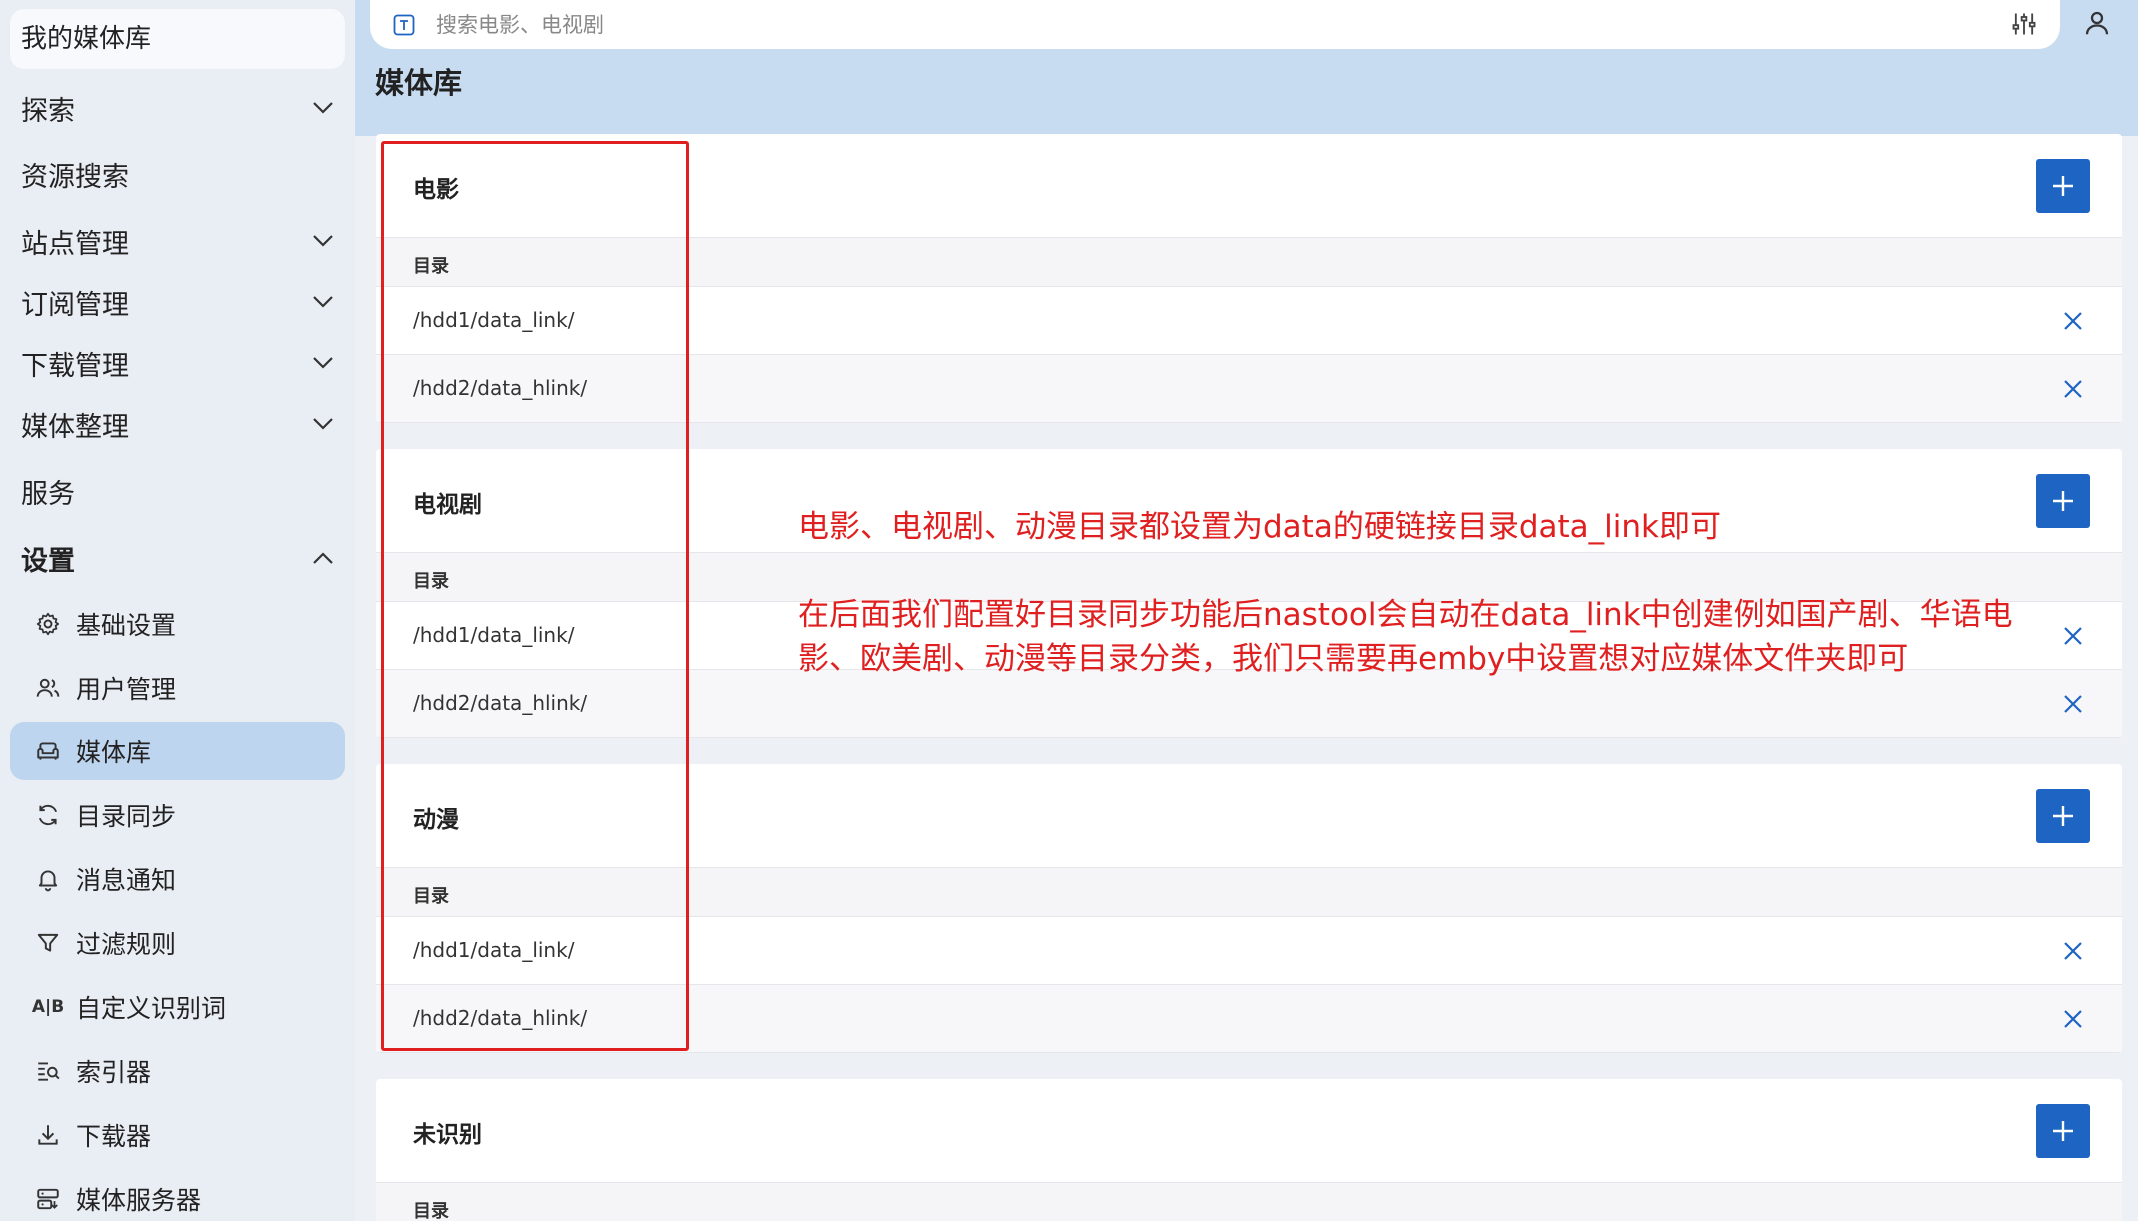 The height and width of the screenshot is (1221, 2138). I want to click on library-card-unidentified: 未识别 目录, so click(1249, 1150).